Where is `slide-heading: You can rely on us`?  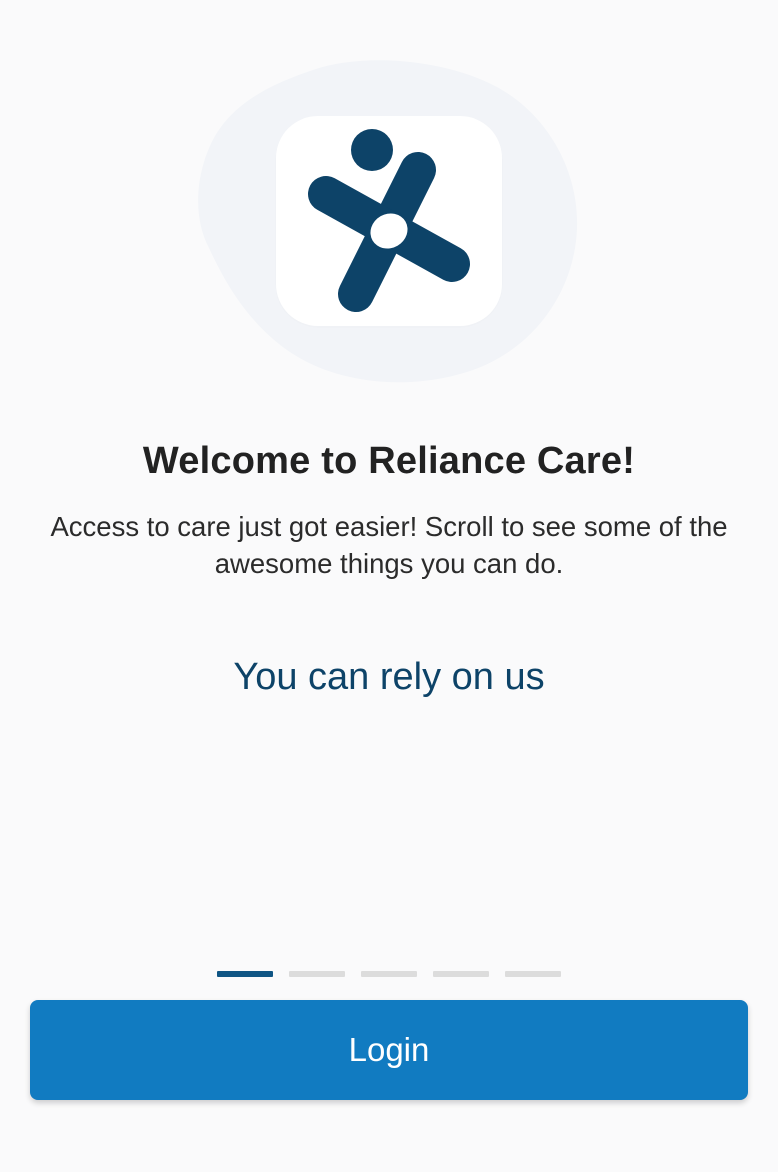 slide-heading: You can rely on us is located at coordinates (389, 677).